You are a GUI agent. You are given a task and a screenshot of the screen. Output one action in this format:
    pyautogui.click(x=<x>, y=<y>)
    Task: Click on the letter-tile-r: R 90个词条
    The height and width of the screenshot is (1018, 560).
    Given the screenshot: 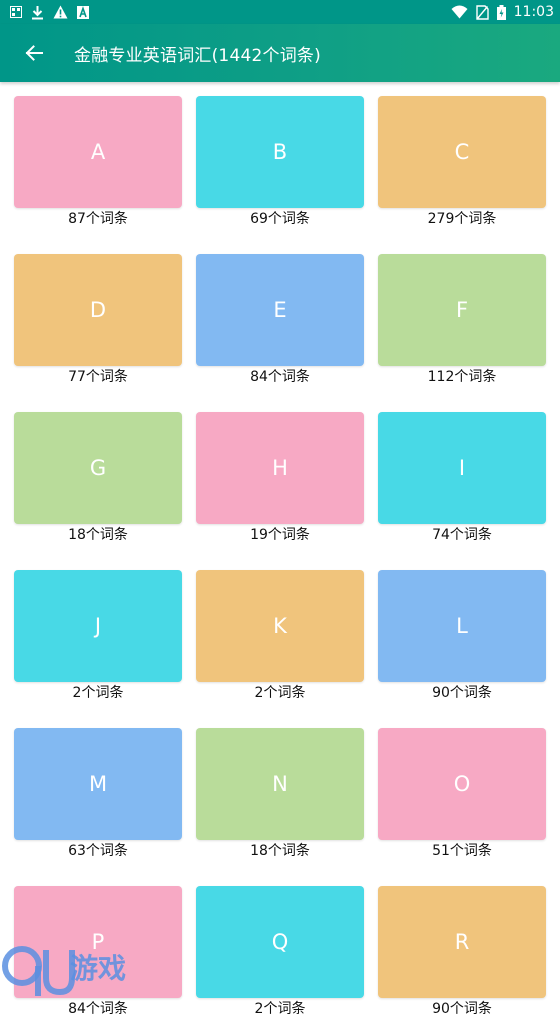 What is the action you would take?
    pyautogui.click(x=462, y=952)
    